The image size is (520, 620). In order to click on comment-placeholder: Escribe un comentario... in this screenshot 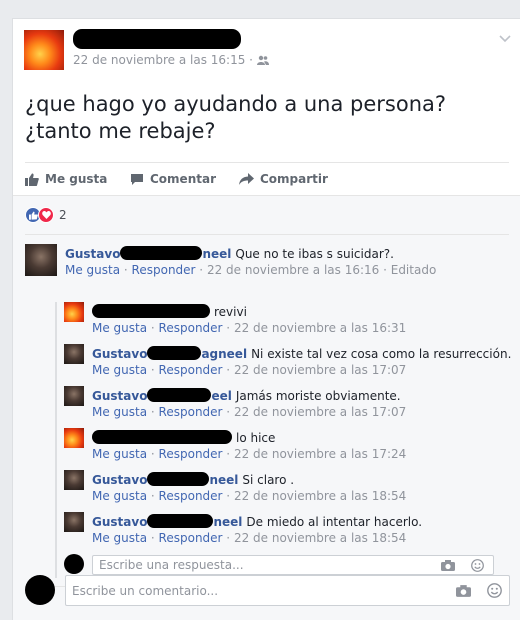, I will do `click(145, 590)`.